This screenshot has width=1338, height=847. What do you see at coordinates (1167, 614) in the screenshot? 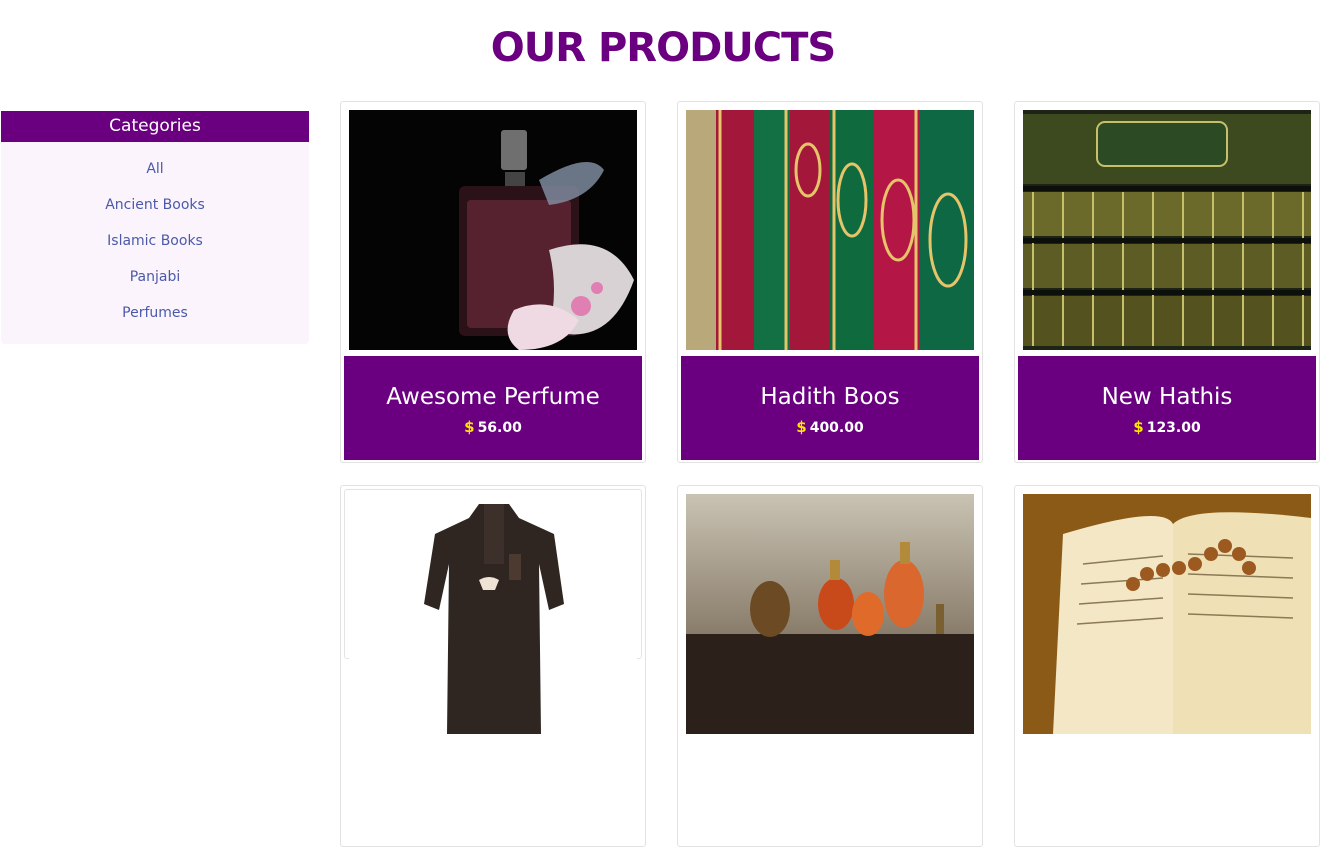
I see `open-quran-image` at bounding box center [1167, 614].